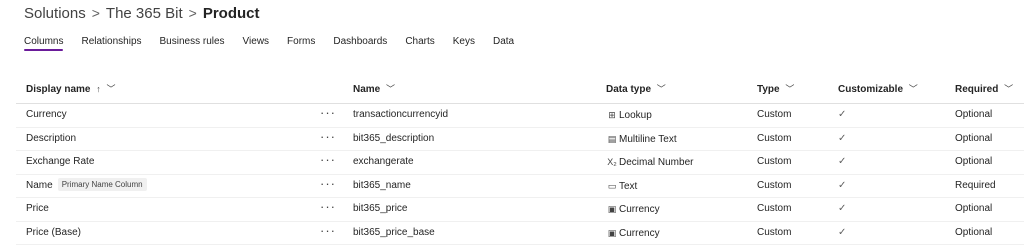  Describe the element at coordinates (401, 114) in the screenshot. I see `cell-logical-name: transactioncurrencyid` at that location.